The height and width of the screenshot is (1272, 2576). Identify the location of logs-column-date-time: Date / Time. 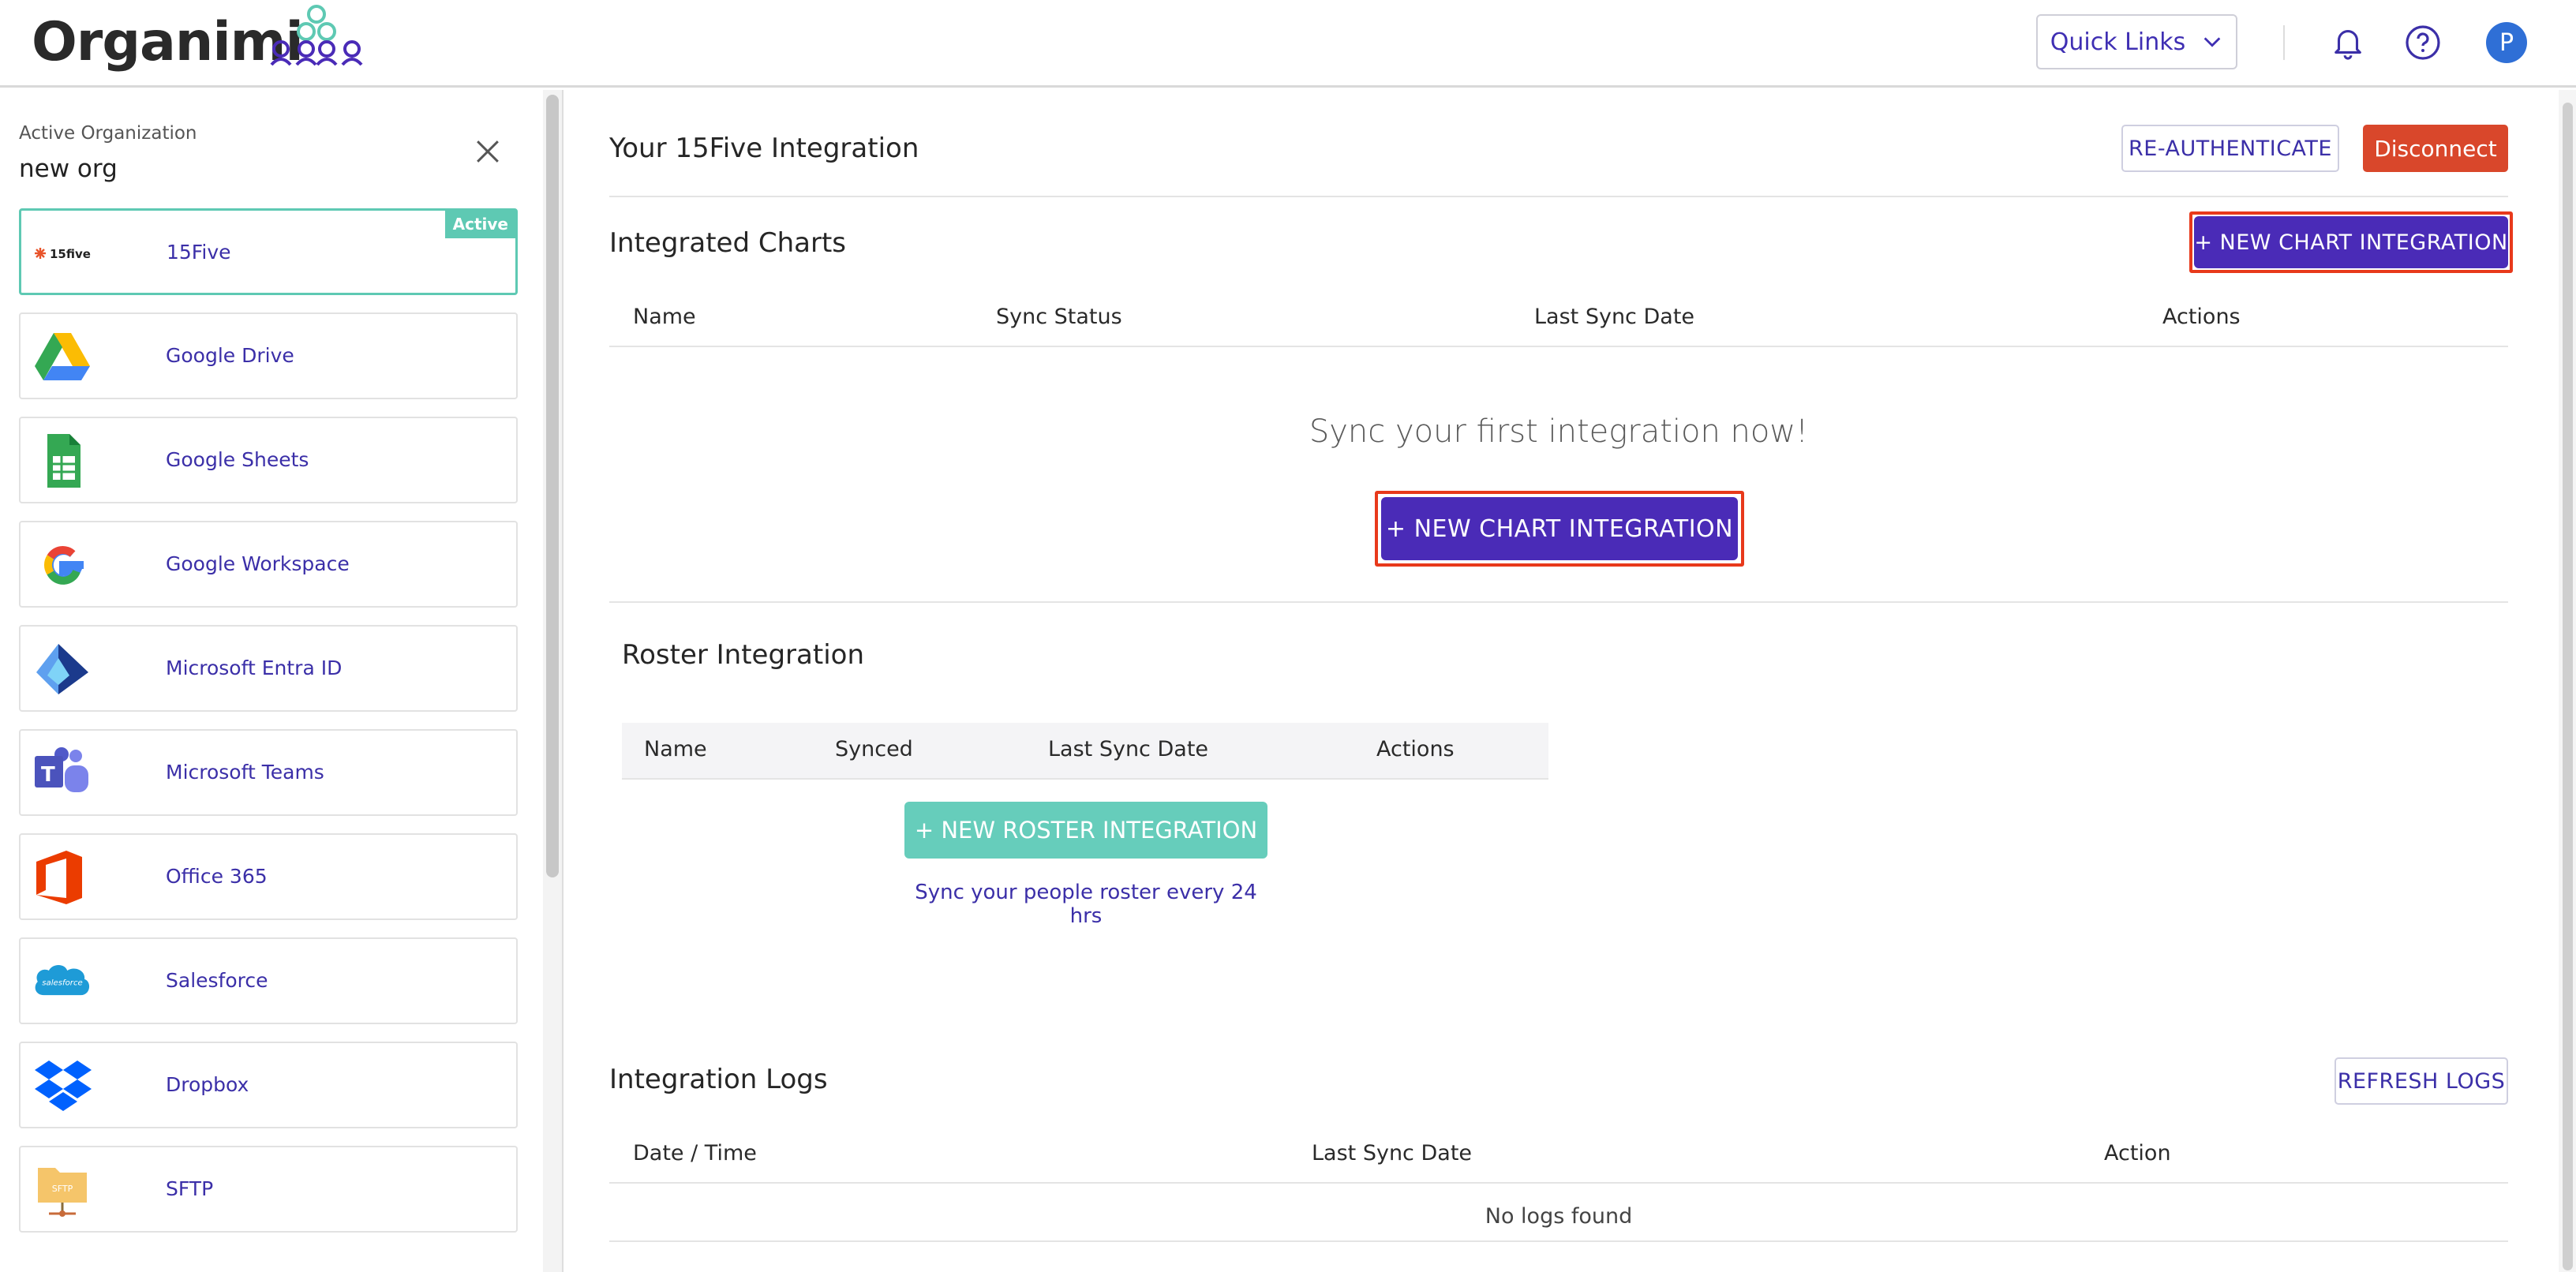
(695, 1153).